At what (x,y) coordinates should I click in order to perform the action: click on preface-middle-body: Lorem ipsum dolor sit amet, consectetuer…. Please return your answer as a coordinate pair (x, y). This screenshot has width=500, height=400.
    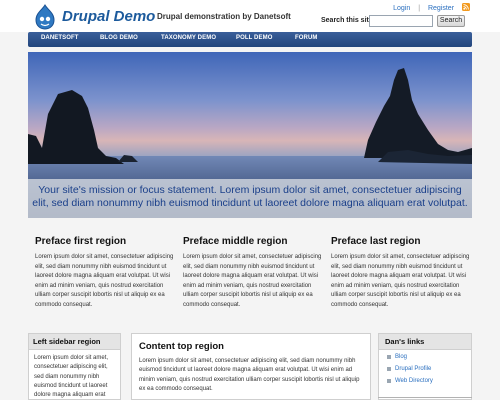
    Looking at the image, I should click on (252, 281).